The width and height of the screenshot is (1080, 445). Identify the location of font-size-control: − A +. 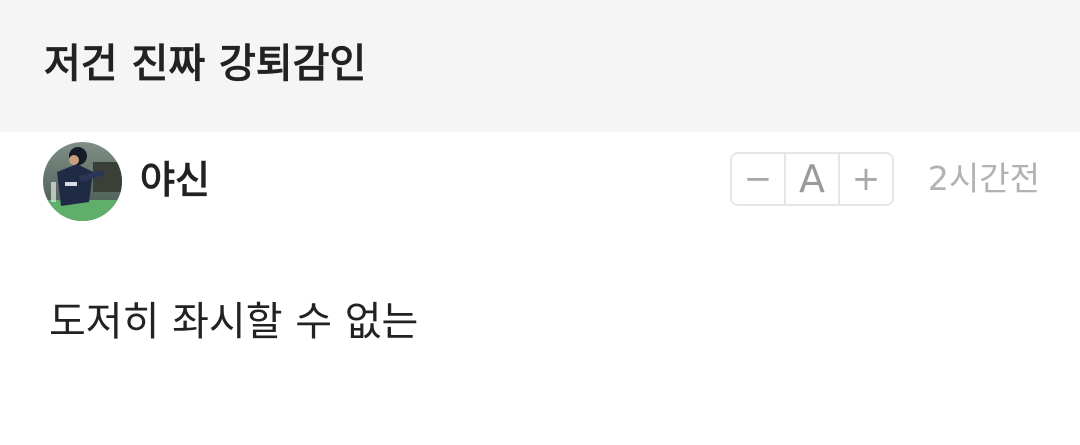
(812, 179).